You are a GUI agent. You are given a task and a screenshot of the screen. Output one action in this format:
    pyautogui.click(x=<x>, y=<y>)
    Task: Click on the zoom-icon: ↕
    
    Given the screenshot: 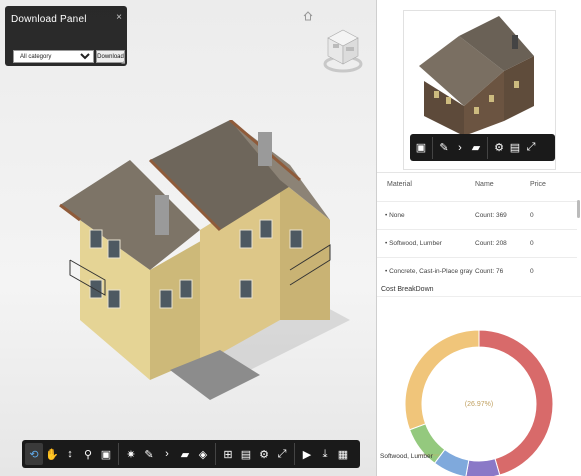 What is the action you would take?
    pyautogui.click(x=70, y=454)
    